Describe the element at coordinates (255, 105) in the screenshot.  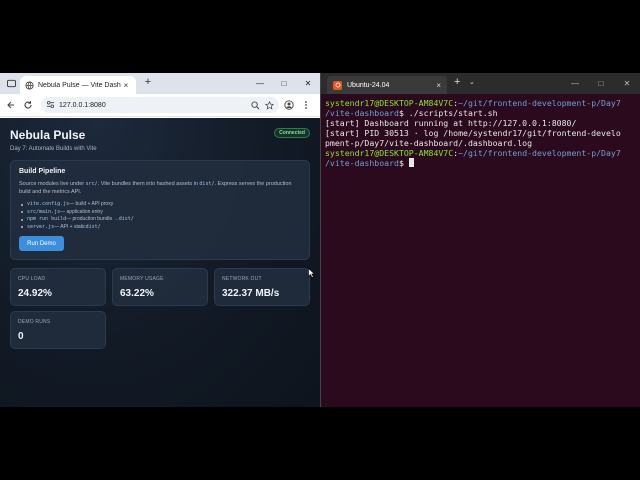
I see `zoom-icon` at that location.